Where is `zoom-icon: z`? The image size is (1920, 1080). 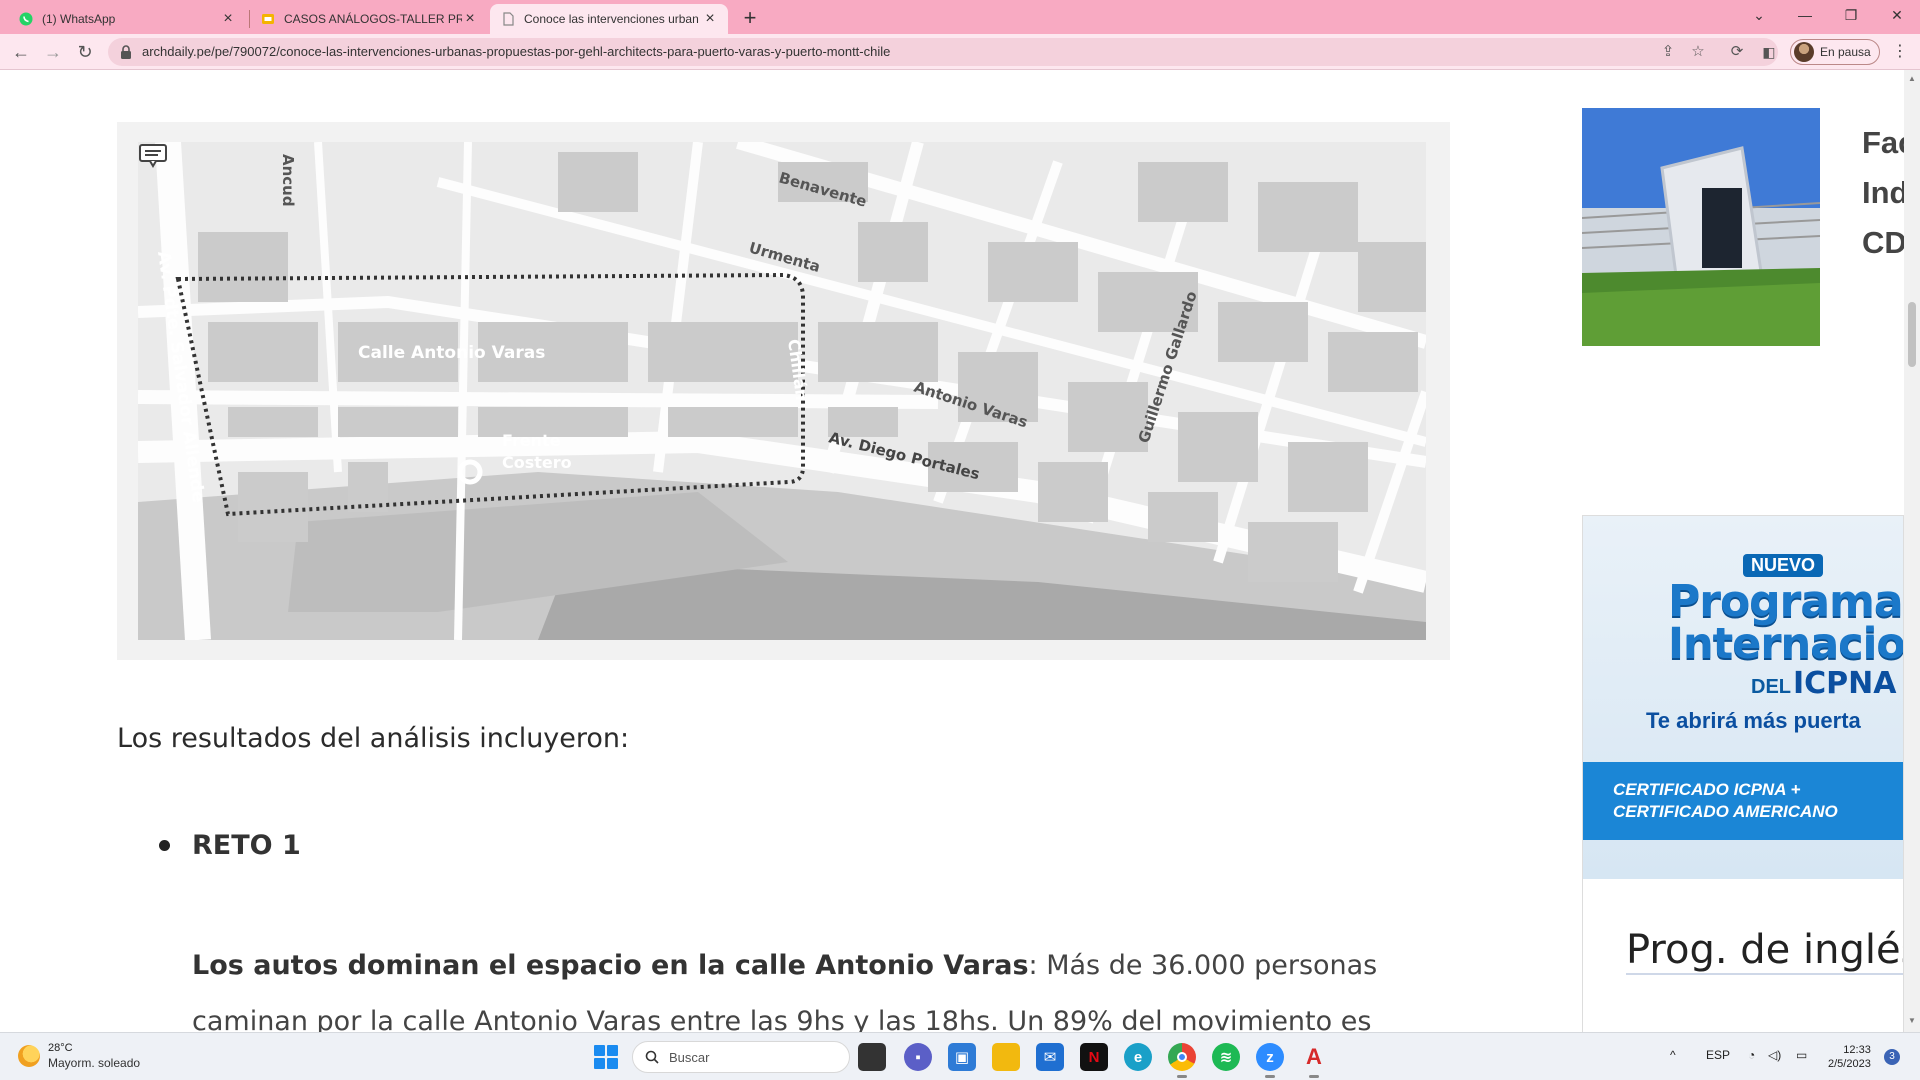
zoom-icon: z is located at coordinates (1270, 1060).